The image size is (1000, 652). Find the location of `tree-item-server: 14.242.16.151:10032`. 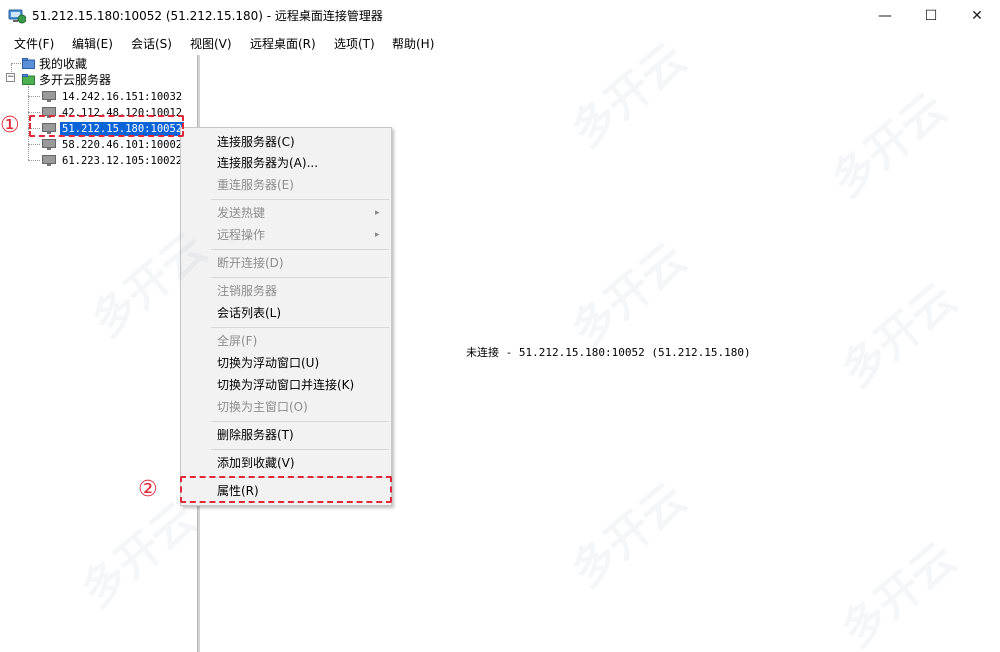

tree-item-server: 14.242.16.151:10032 is located at coordinates (113, 96).